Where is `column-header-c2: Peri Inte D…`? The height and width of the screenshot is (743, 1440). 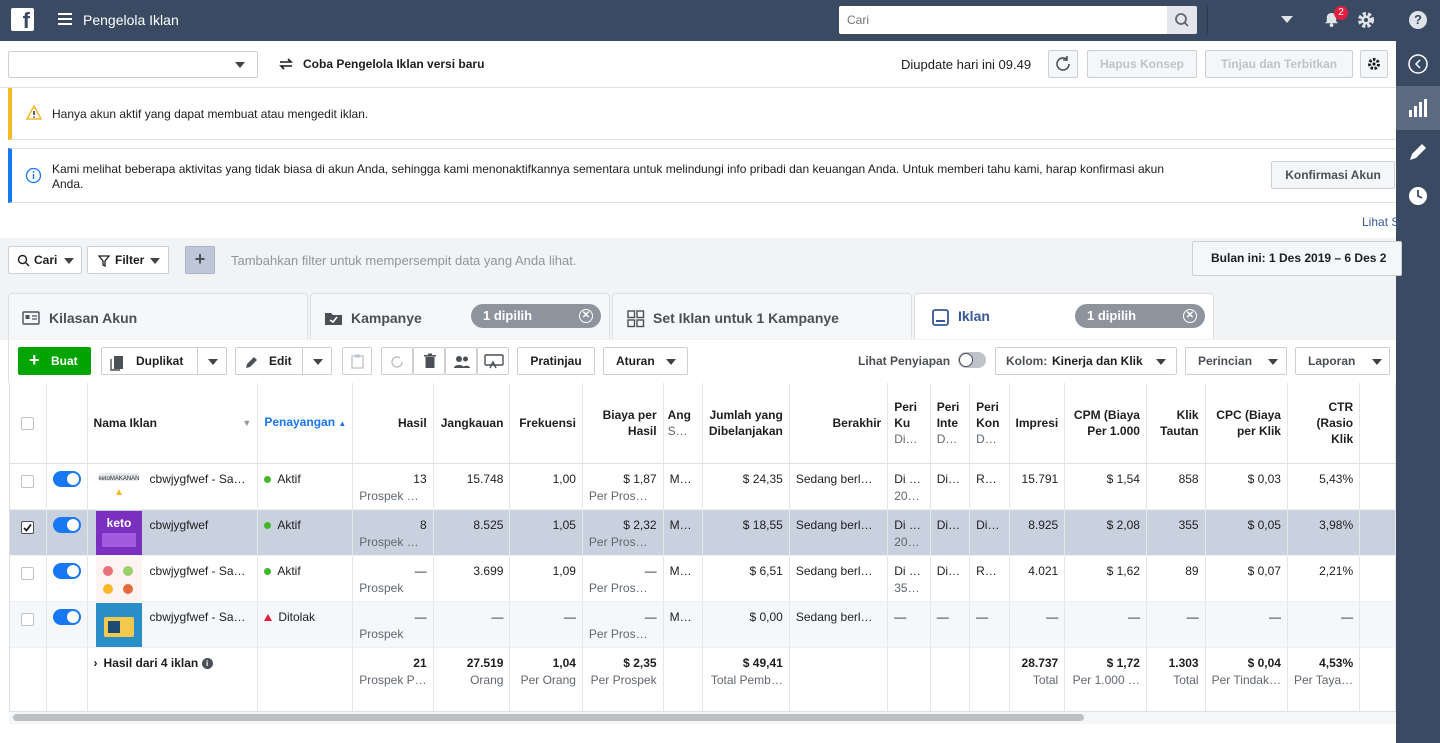 column-header-c2: Peri Inte D… is located at coordinates (950, 423).